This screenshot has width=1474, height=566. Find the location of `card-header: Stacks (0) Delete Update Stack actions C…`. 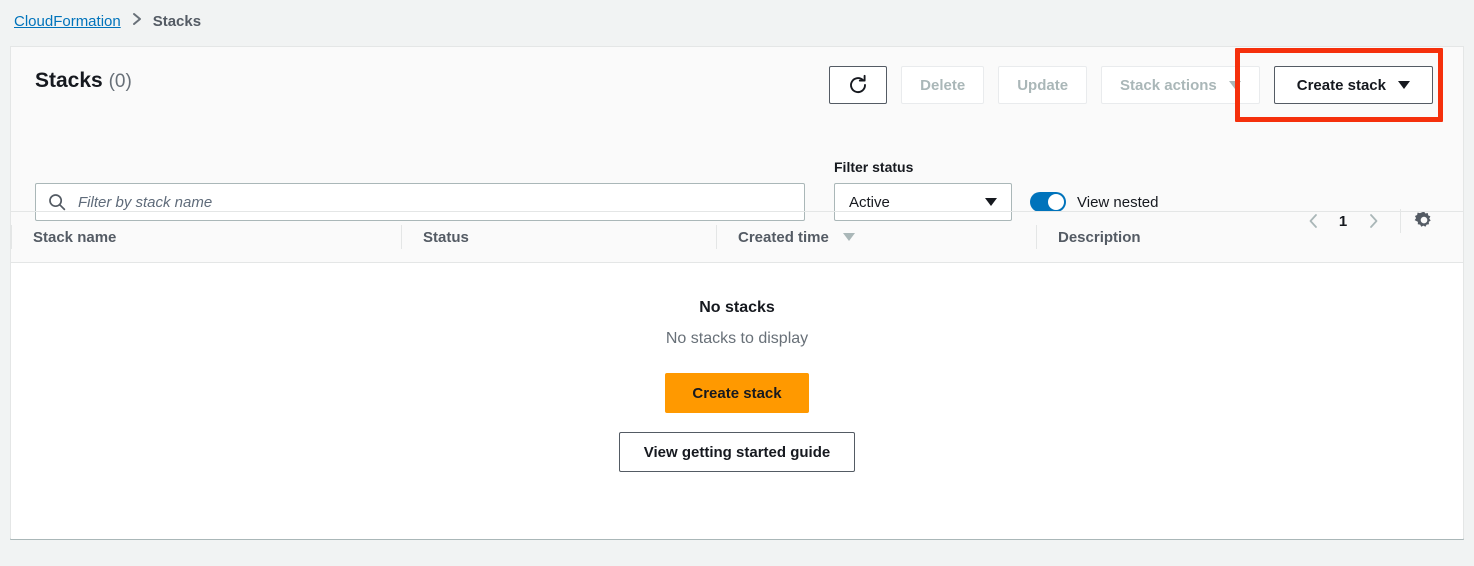

card-header: Stacks (0) Delete Update Stack actions C… is located at coordinates (737, 84).